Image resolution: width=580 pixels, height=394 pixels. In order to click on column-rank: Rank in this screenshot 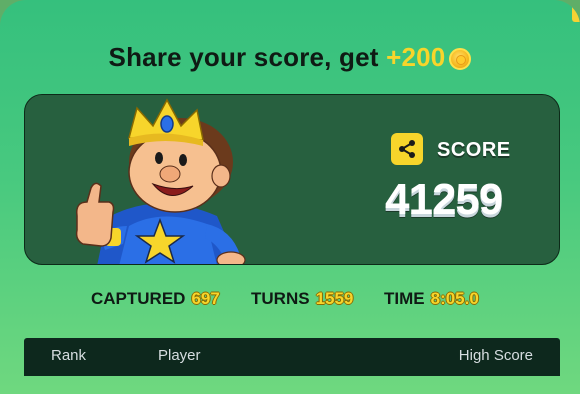, I will do `click(68, 355)`.